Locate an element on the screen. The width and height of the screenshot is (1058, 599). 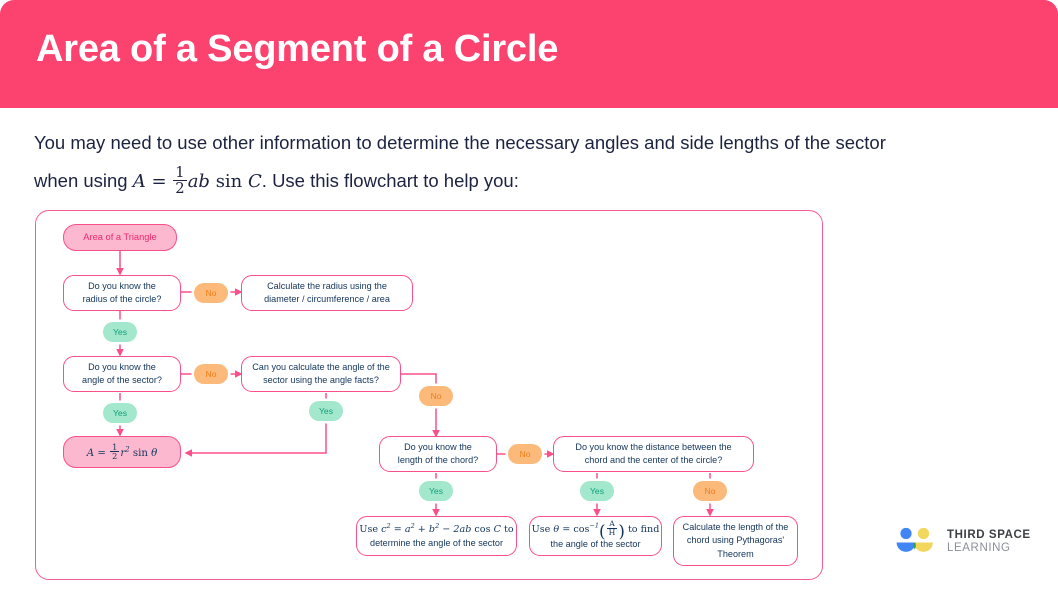
flow-node-start: Area of a Triangle is located at coordinates (120, 237).